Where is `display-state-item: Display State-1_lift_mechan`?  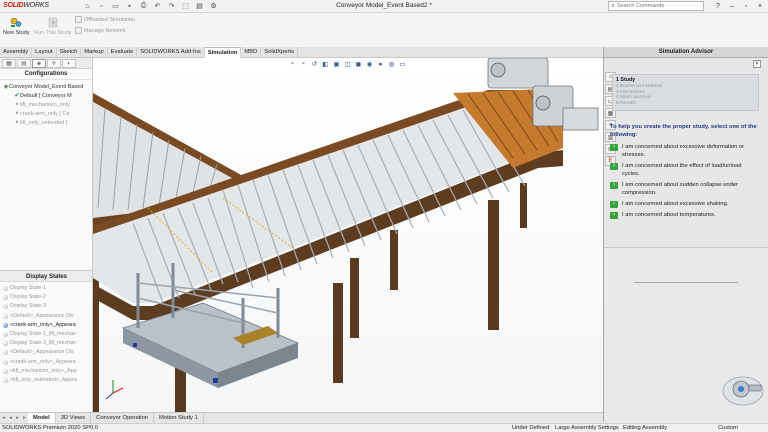
display-state-item: Display State-1_lift_mechan is located at coordinates (46, 334).